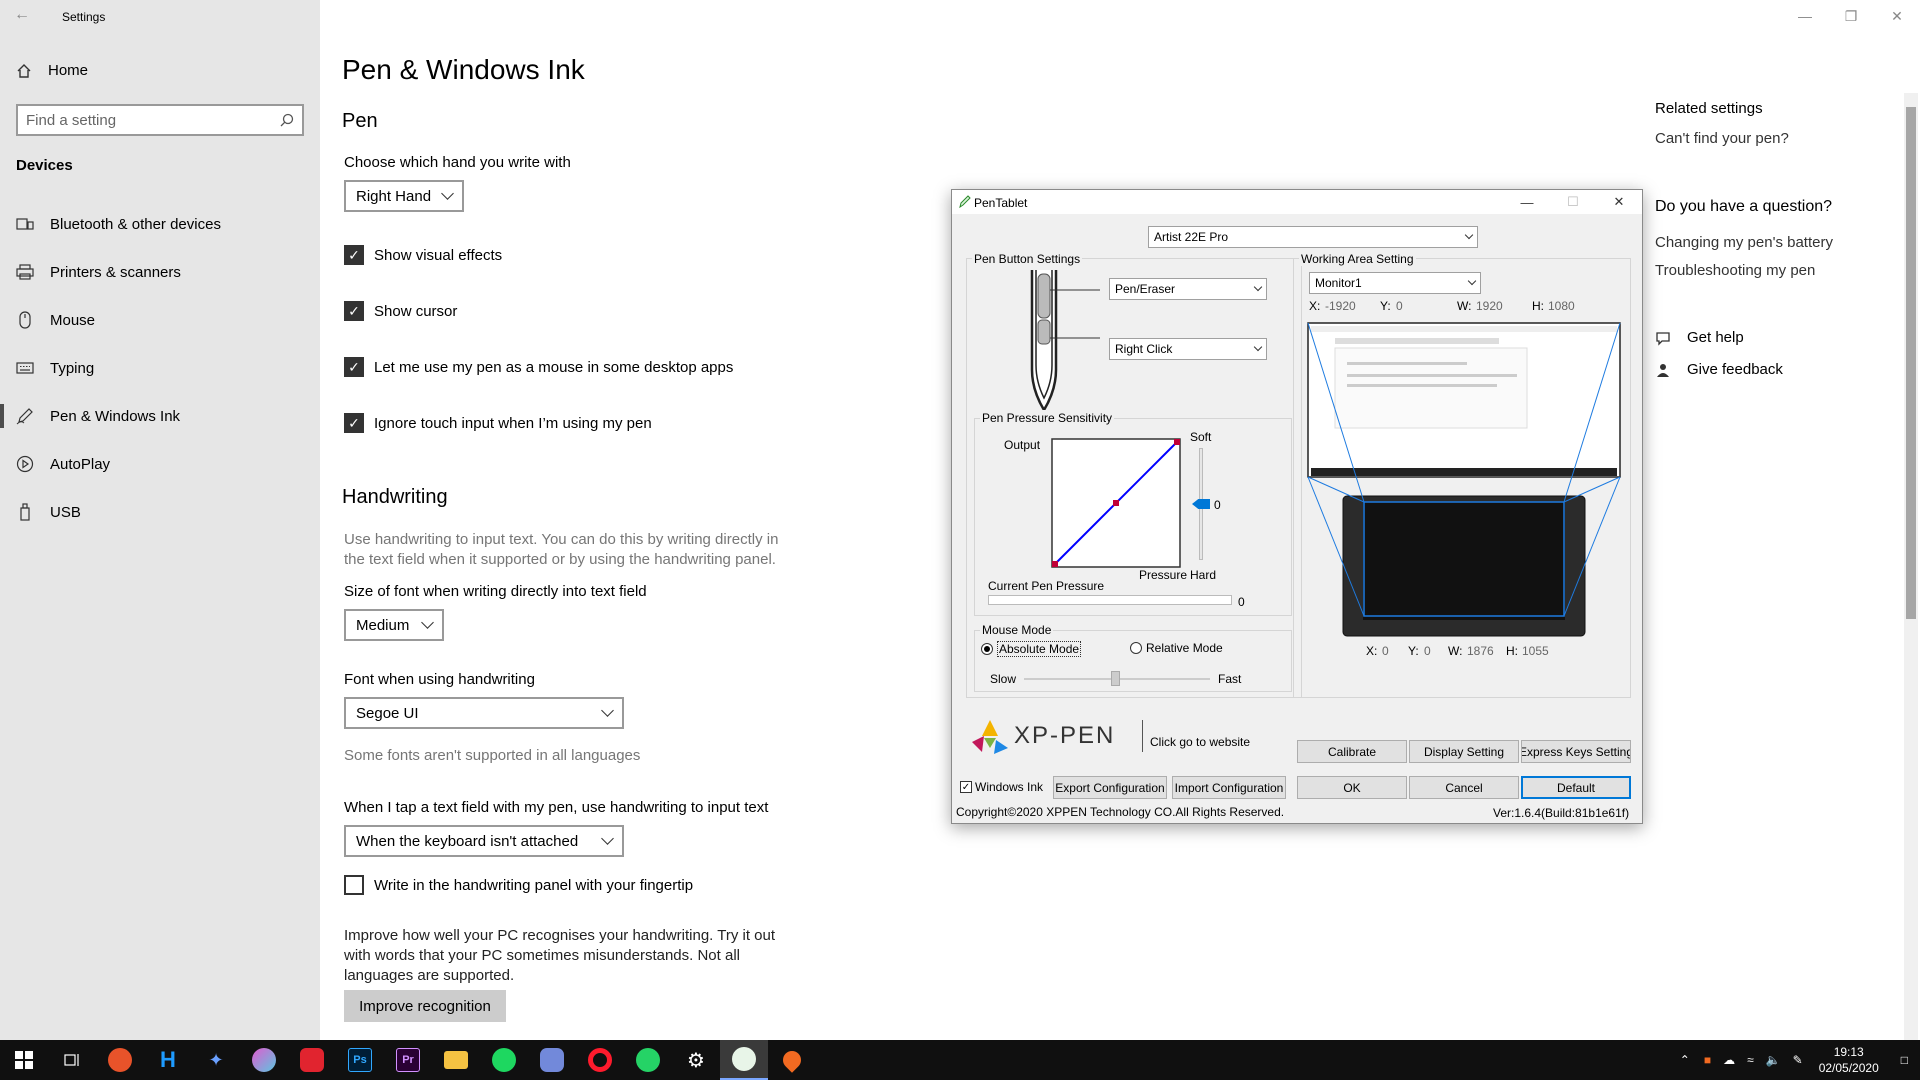  What do you see at coordinates (552, 1060) in the screenshot?
I see `discord-icon` at bounding box center [552, 1060].